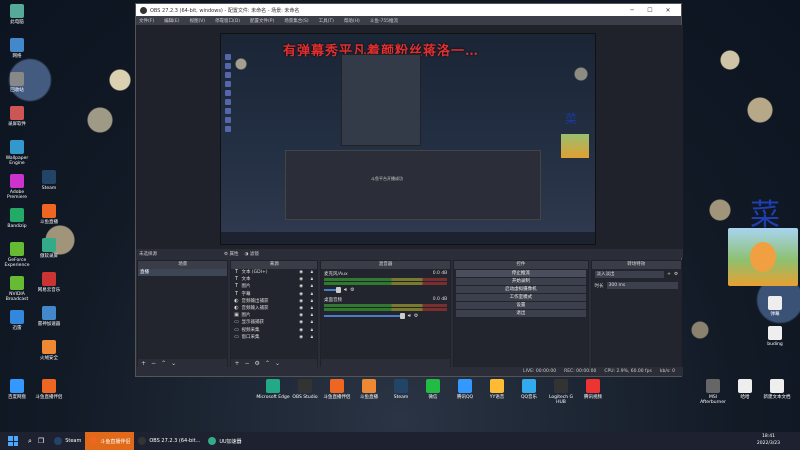  What do you see at coordinates (521, 313) in the screenshot?
I see `control-button: 退出` at bounding box center [521, 313].